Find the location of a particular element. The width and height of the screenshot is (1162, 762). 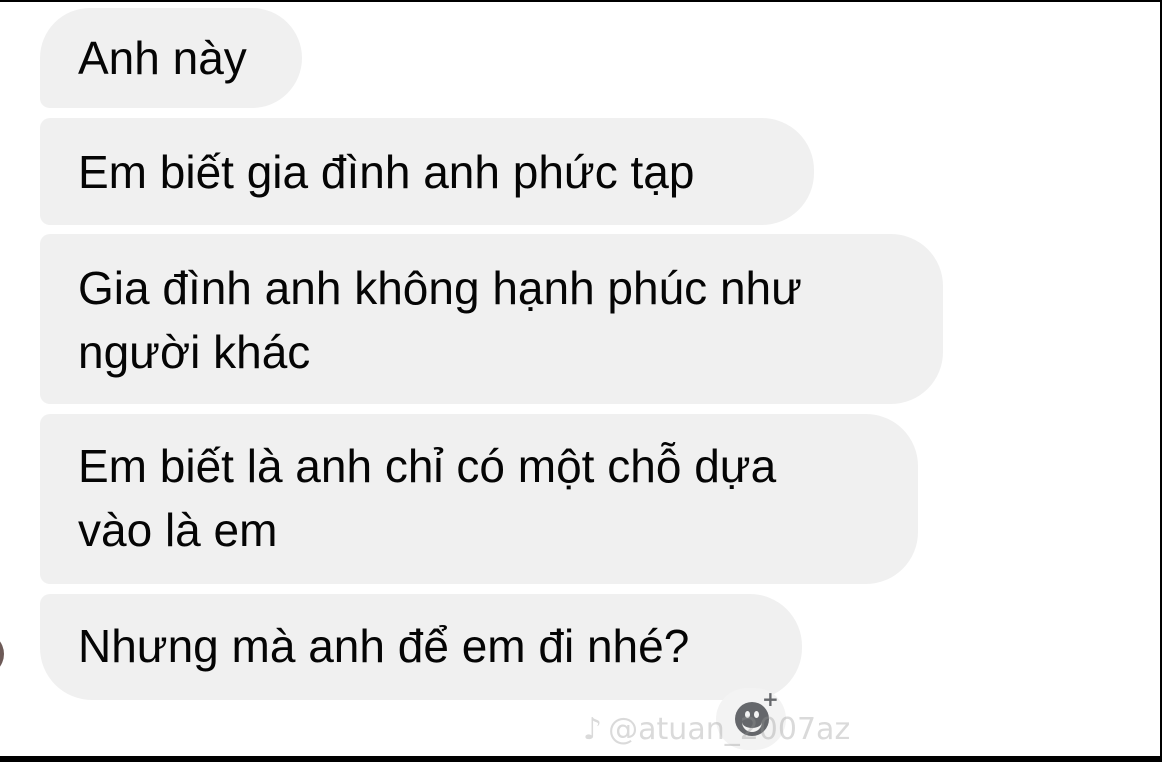

message-text-line: vào là em is located at coordinates (178, 530).